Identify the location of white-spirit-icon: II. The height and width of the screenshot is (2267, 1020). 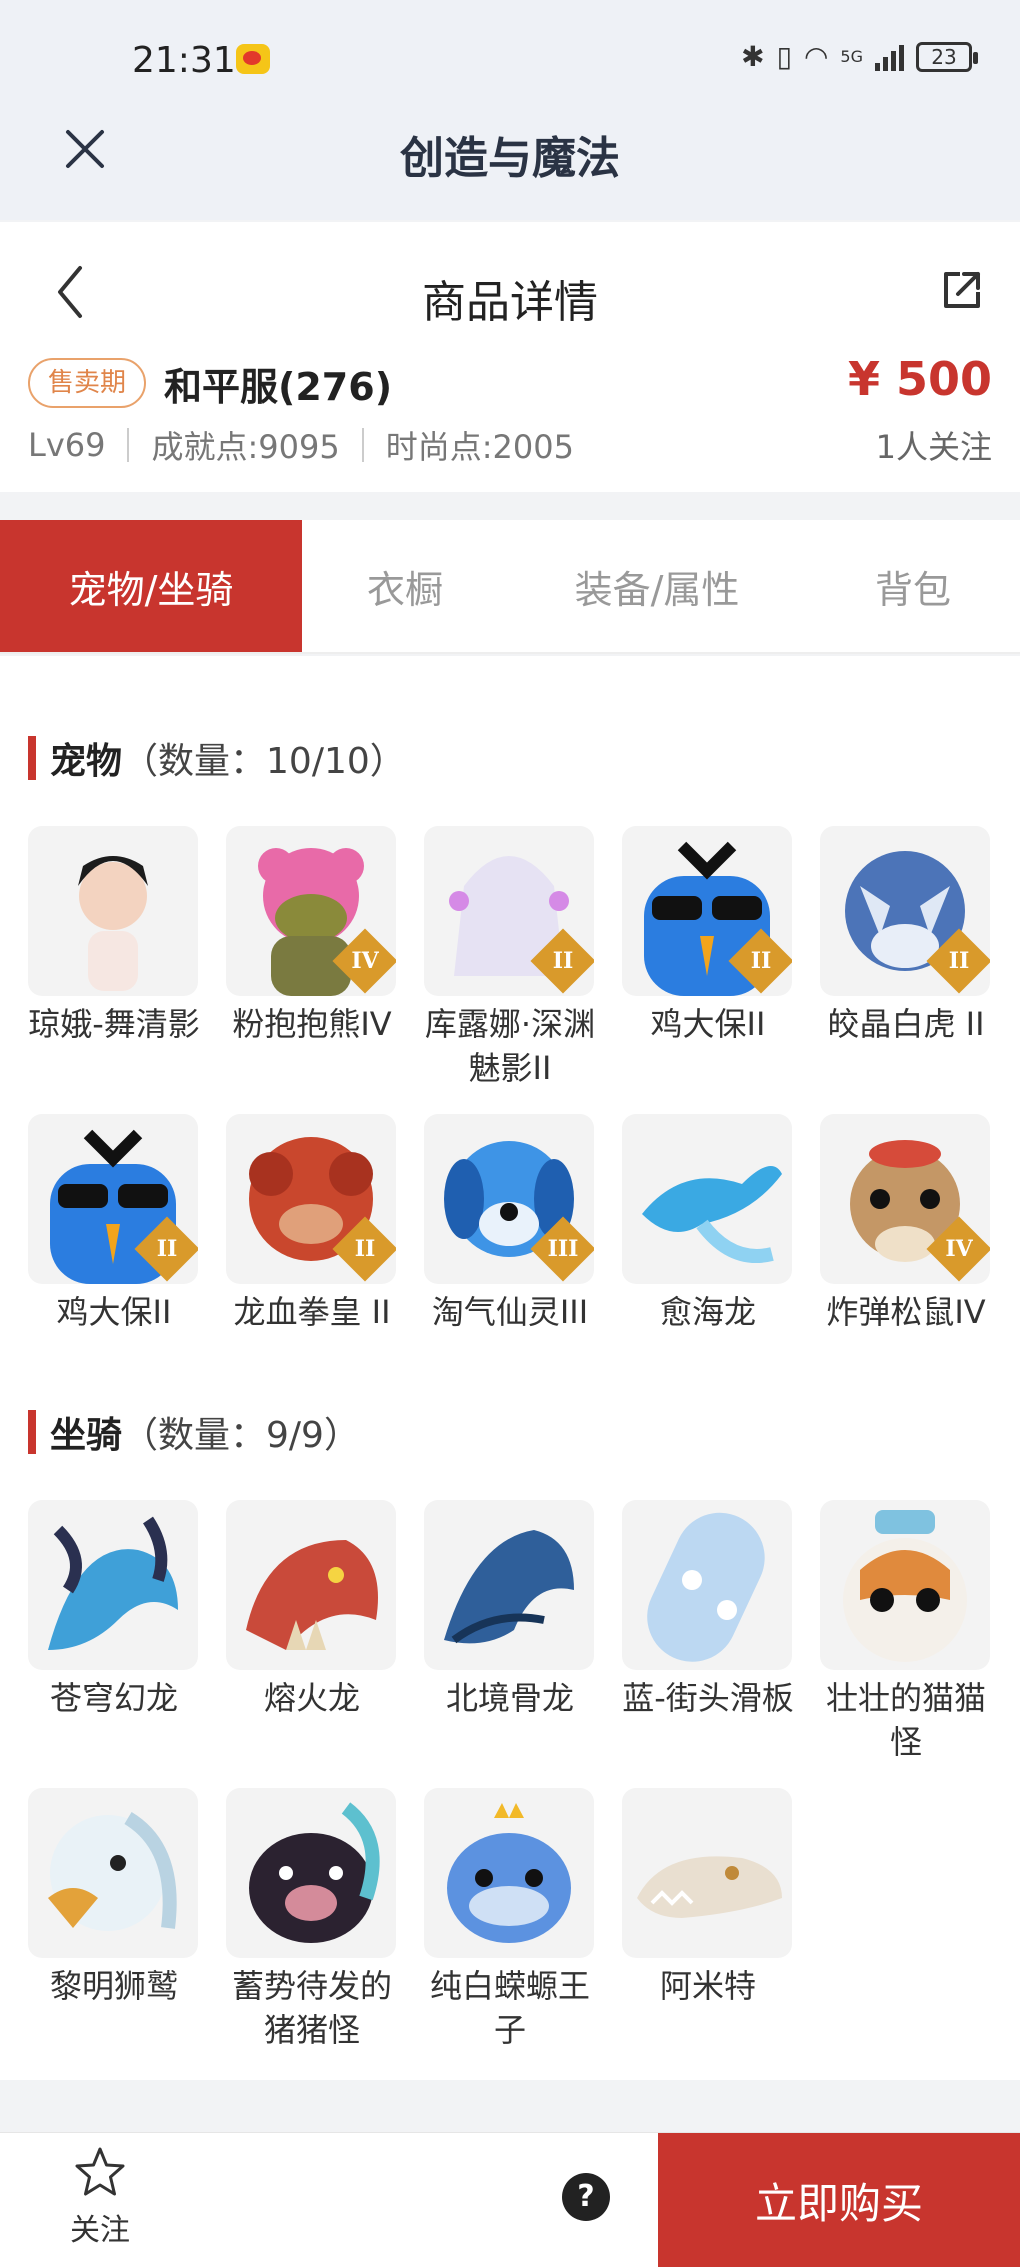
(509, 911).